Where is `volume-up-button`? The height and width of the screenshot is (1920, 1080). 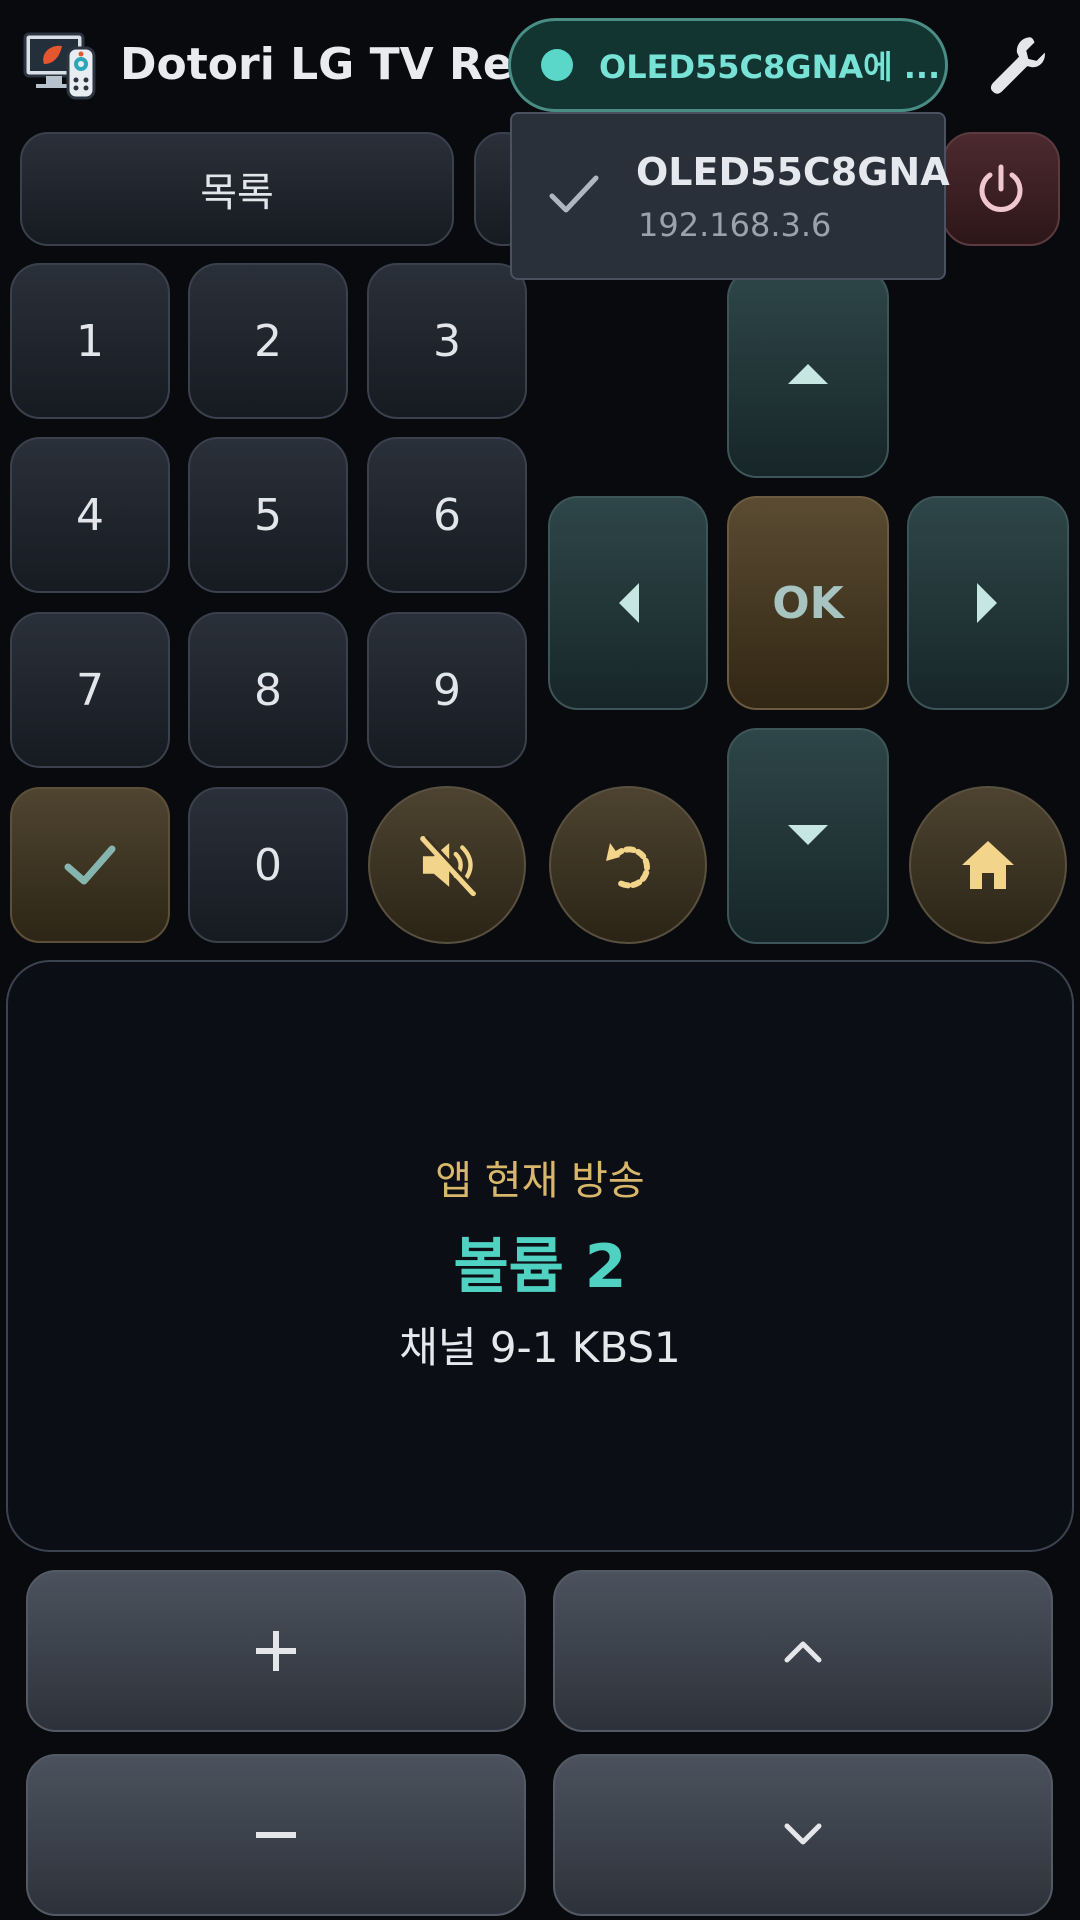
volume-up-button is located at coordinates (276, 1651).